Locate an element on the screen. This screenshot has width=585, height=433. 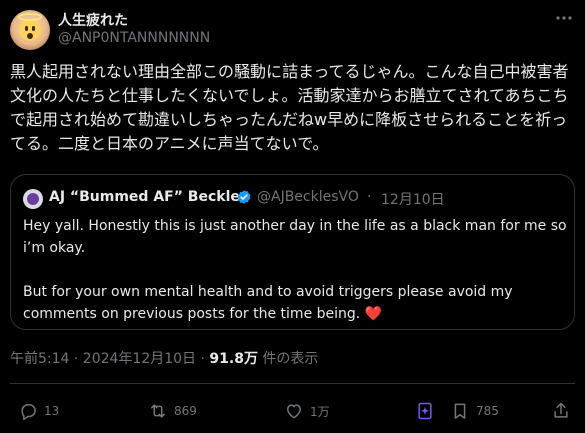
avatar-emoji is located at coordinates (30, 30).